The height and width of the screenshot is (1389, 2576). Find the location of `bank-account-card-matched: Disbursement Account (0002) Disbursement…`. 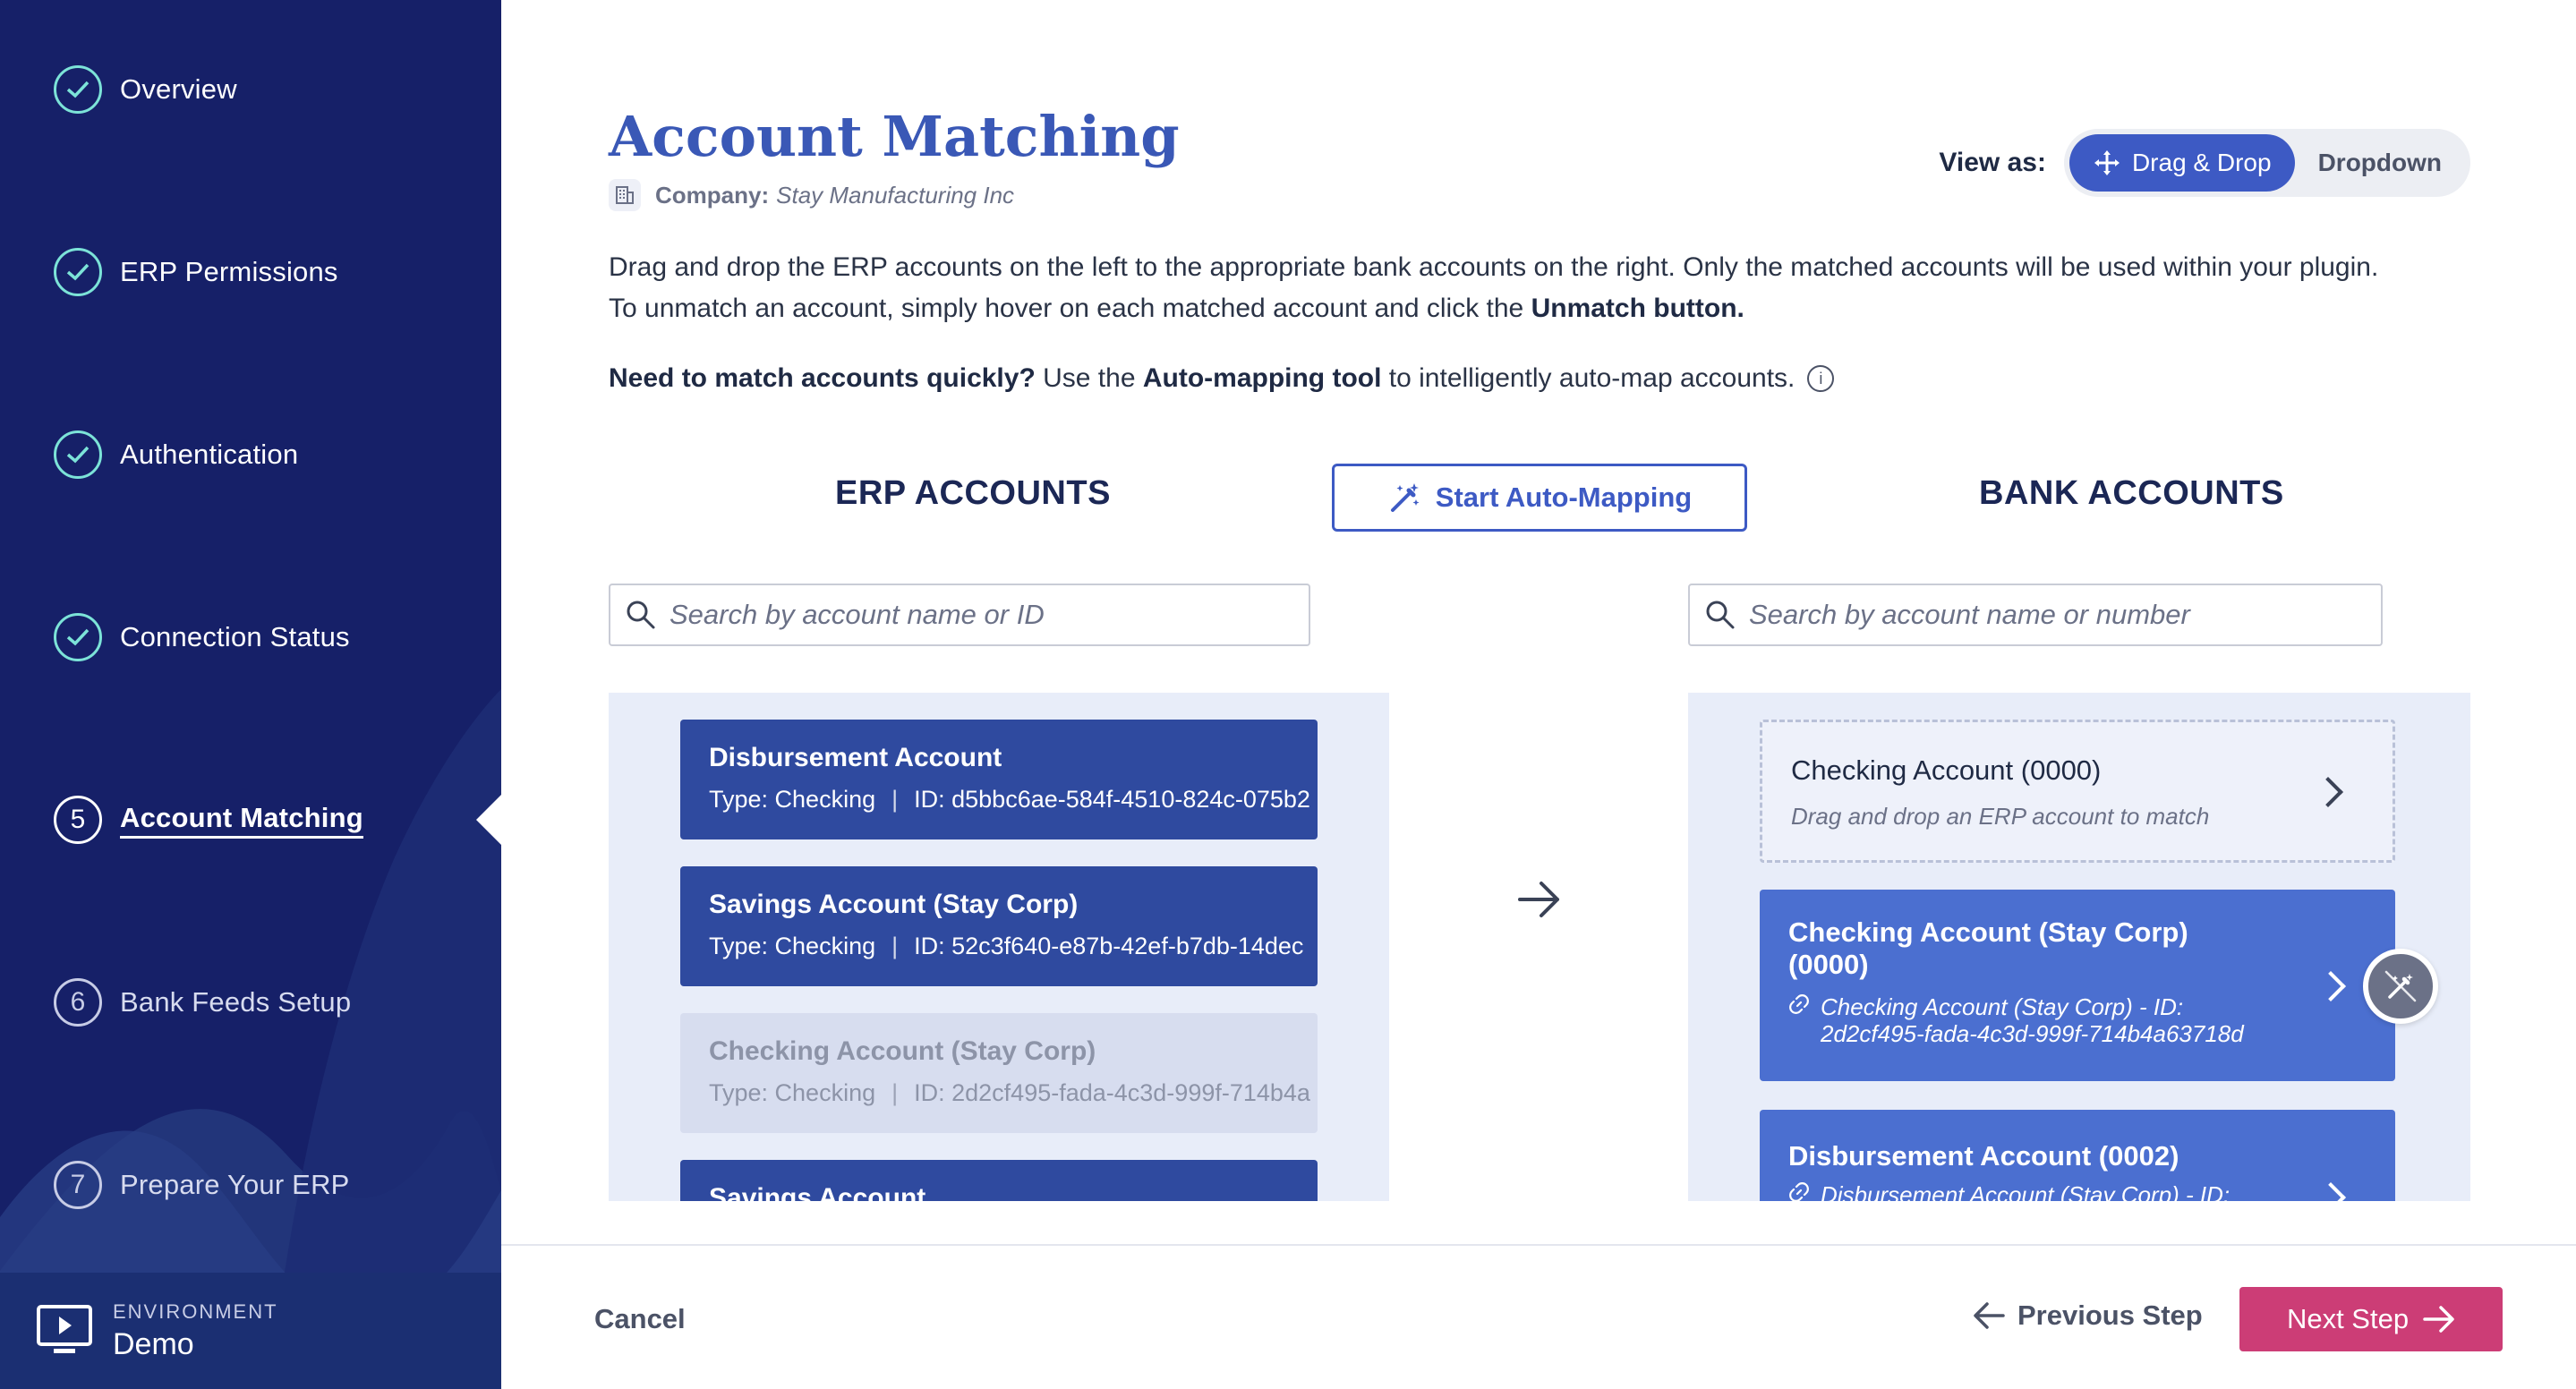

bank-account-card-matched: Disbursement Account (0002) Disbursement… is located at coordinates (2077, 1155).